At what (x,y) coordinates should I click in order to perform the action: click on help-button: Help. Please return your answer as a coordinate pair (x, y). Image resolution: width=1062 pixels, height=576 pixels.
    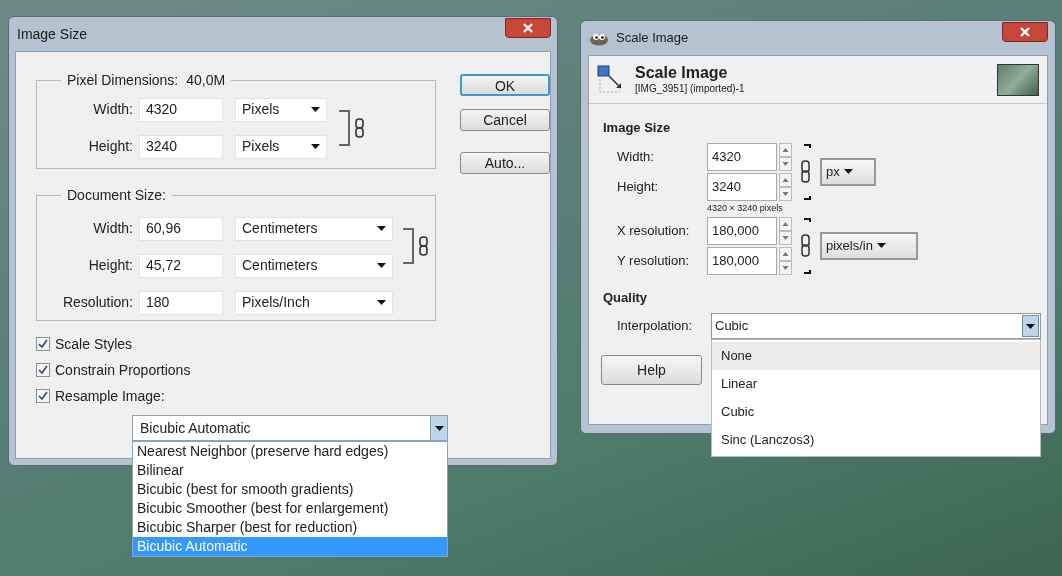
    Looking at the image, I should click on (651, 370).